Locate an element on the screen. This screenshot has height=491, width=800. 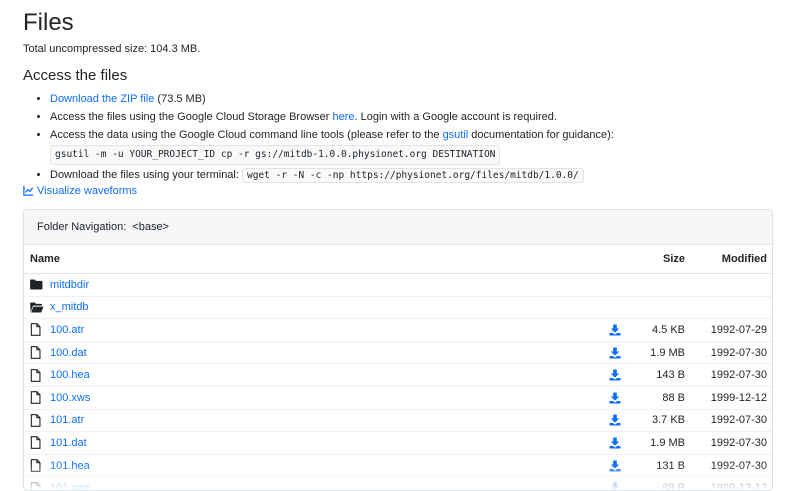
visualize-label: Visualize waveforms is located at coordinates (87, 191).